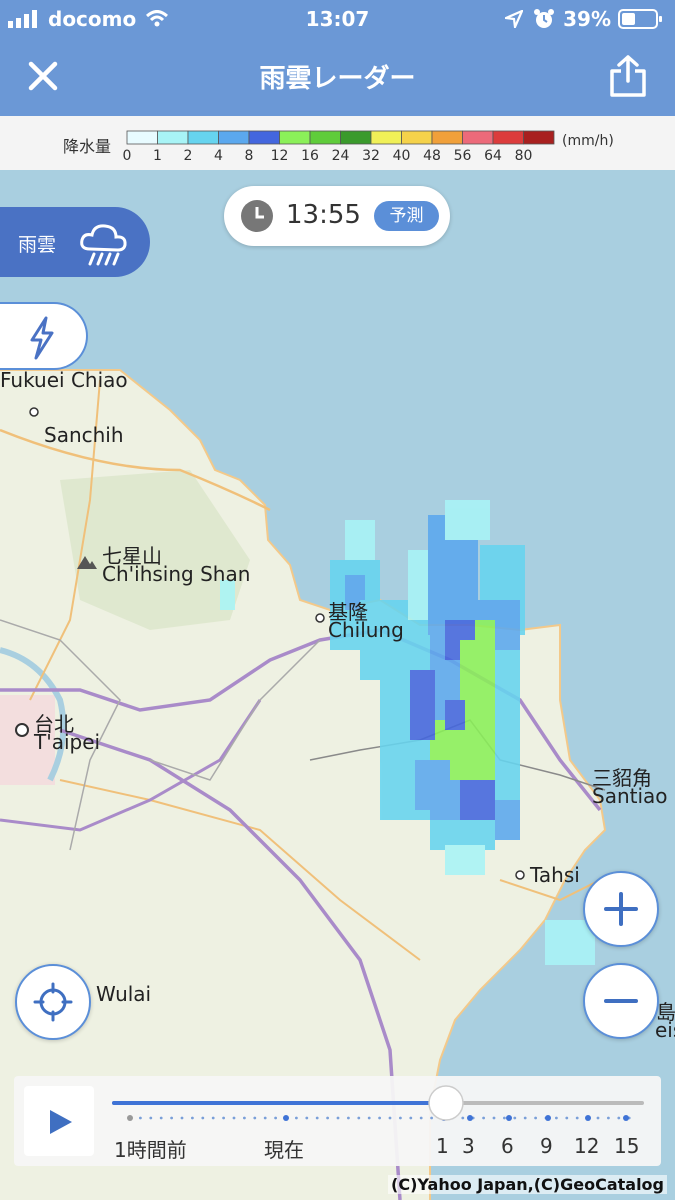  Describe the element at coordinates (257, 216) in the screenshot. I see `clock-icon` at that location.